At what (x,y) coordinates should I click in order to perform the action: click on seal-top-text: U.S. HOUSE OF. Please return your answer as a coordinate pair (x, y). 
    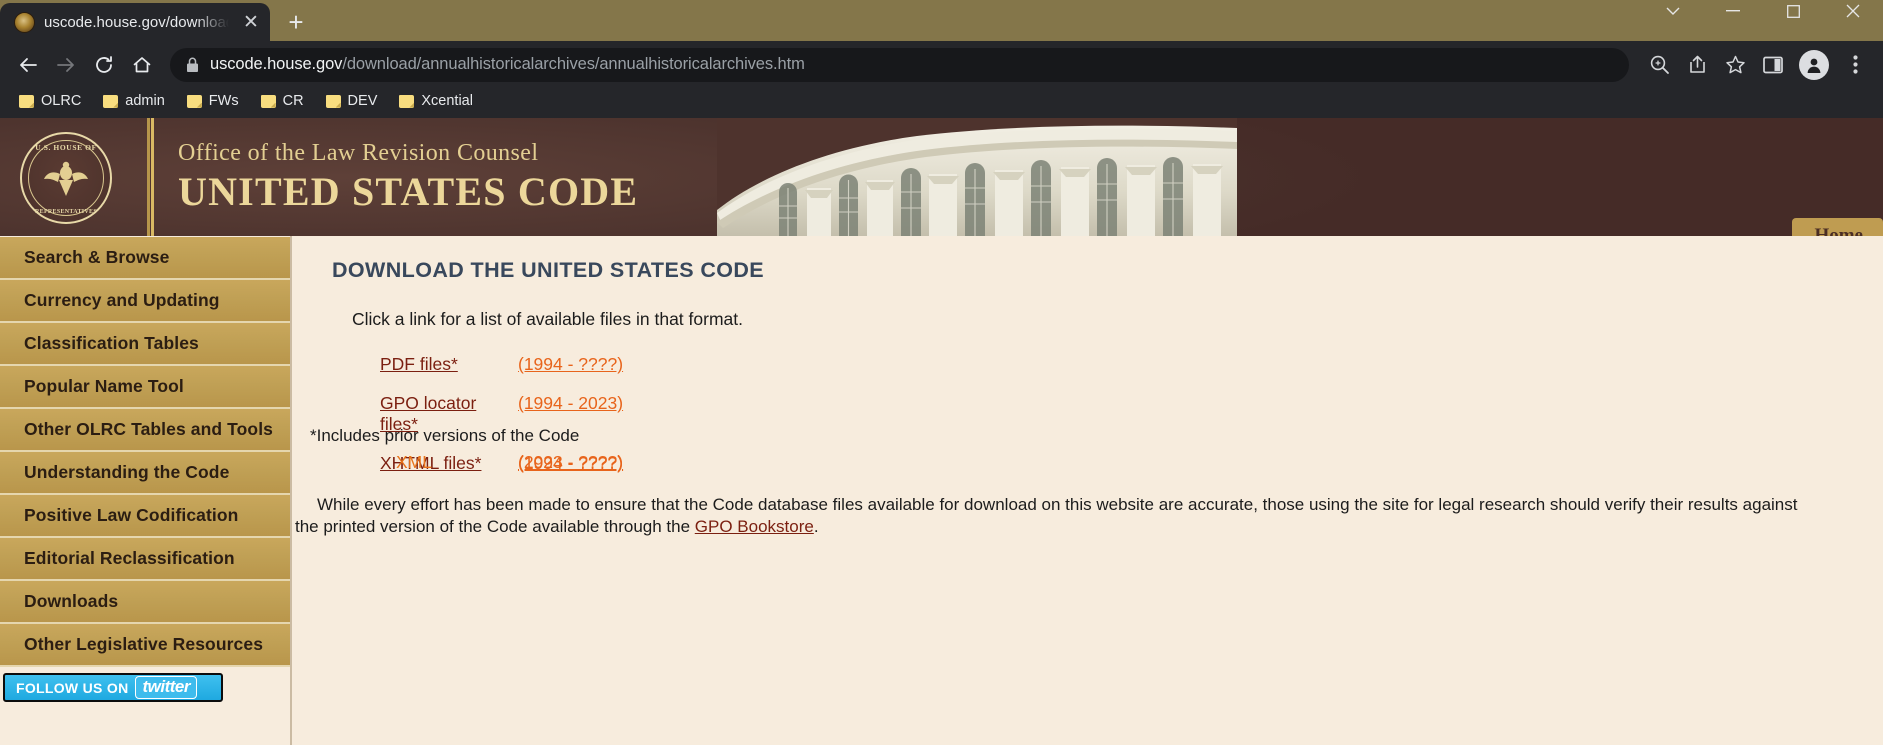
    Looking at the image, I should click on (66, 147).